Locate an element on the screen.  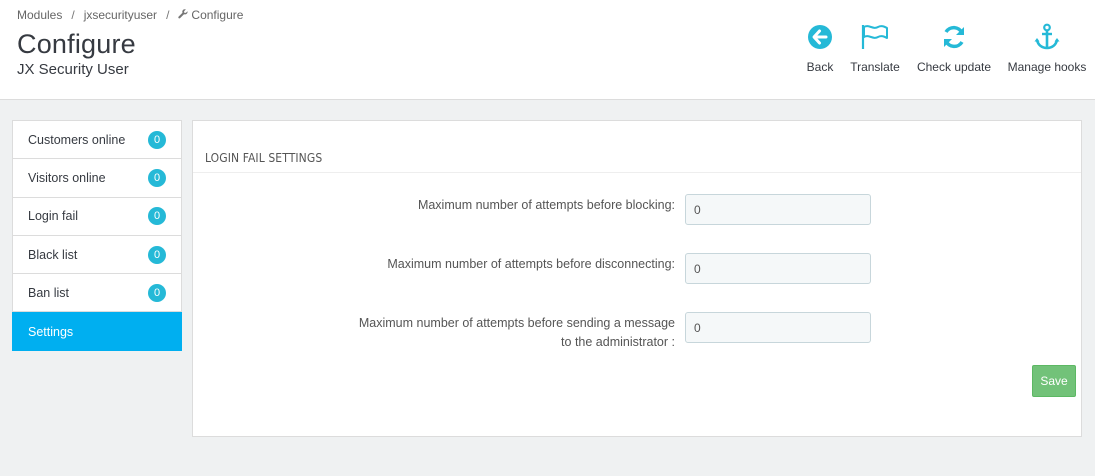
back-circle-icon is located at coordinates (820, 37).